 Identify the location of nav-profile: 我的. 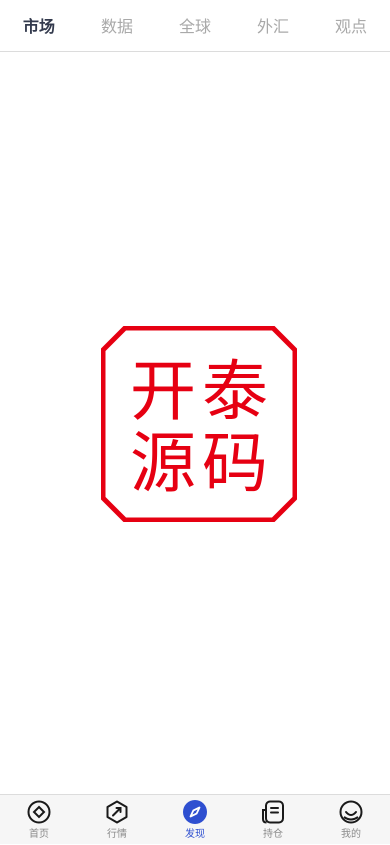
(351, 820).